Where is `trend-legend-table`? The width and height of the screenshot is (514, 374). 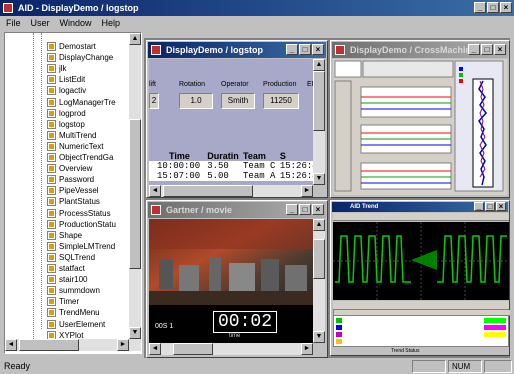 trend-legend-table is located at coordinates (421, 328).